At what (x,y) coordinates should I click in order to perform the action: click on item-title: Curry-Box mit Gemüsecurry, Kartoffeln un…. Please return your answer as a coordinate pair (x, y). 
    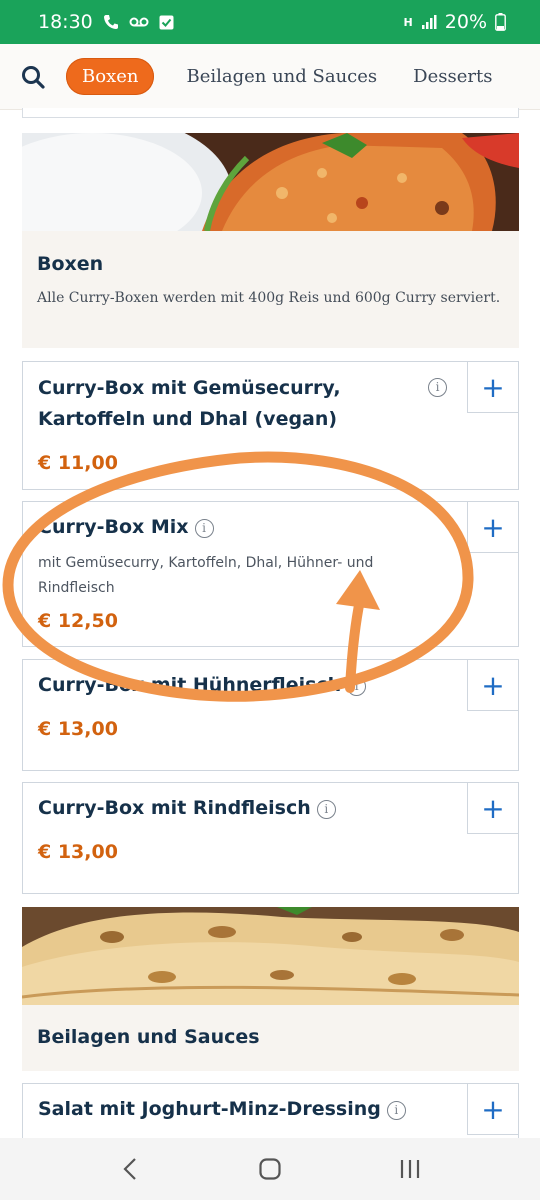
    Looking at the image, I should click on (189, 403).